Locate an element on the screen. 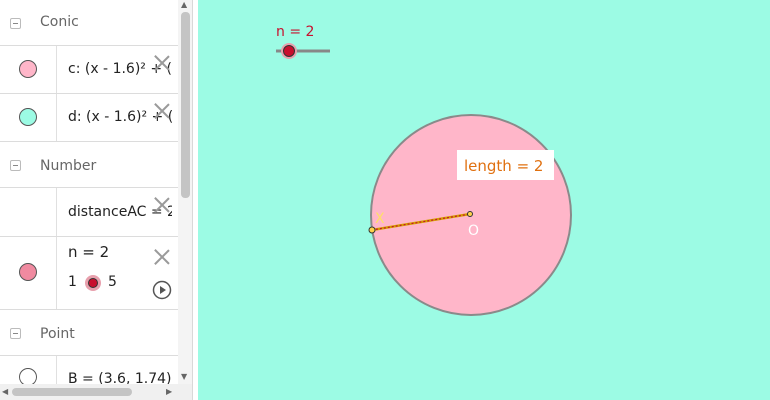 This screenshot has height=400, width=770. scroll-up-icon: ▲ is located at coordinates (184, 4).